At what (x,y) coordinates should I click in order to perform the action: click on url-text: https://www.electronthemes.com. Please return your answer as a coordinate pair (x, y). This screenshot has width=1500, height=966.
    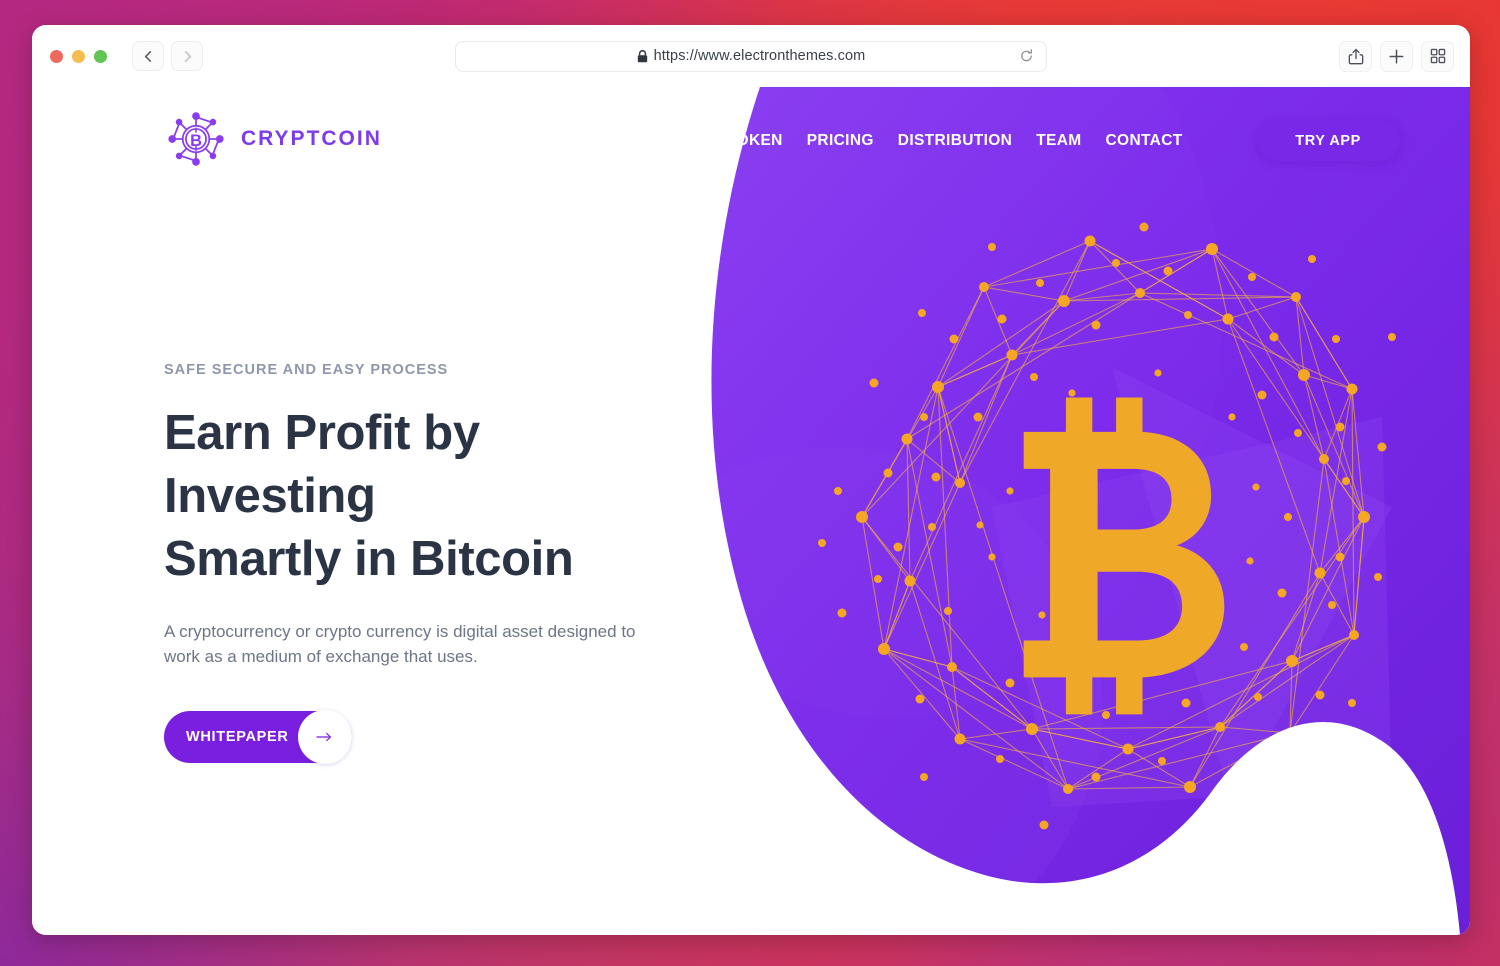
    Looking at the image, I should click on (759, 56).